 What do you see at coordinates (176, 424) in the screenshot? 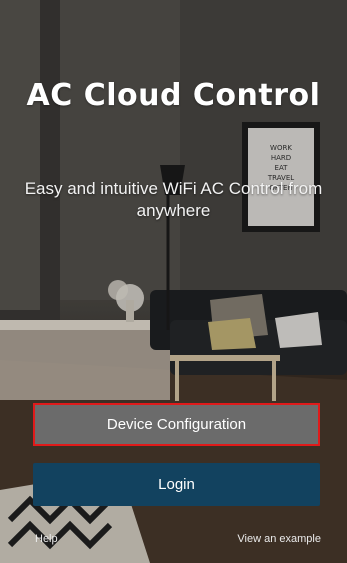
I see `device-configuration-button: Device Configuration` at bounding box center [176, 424].